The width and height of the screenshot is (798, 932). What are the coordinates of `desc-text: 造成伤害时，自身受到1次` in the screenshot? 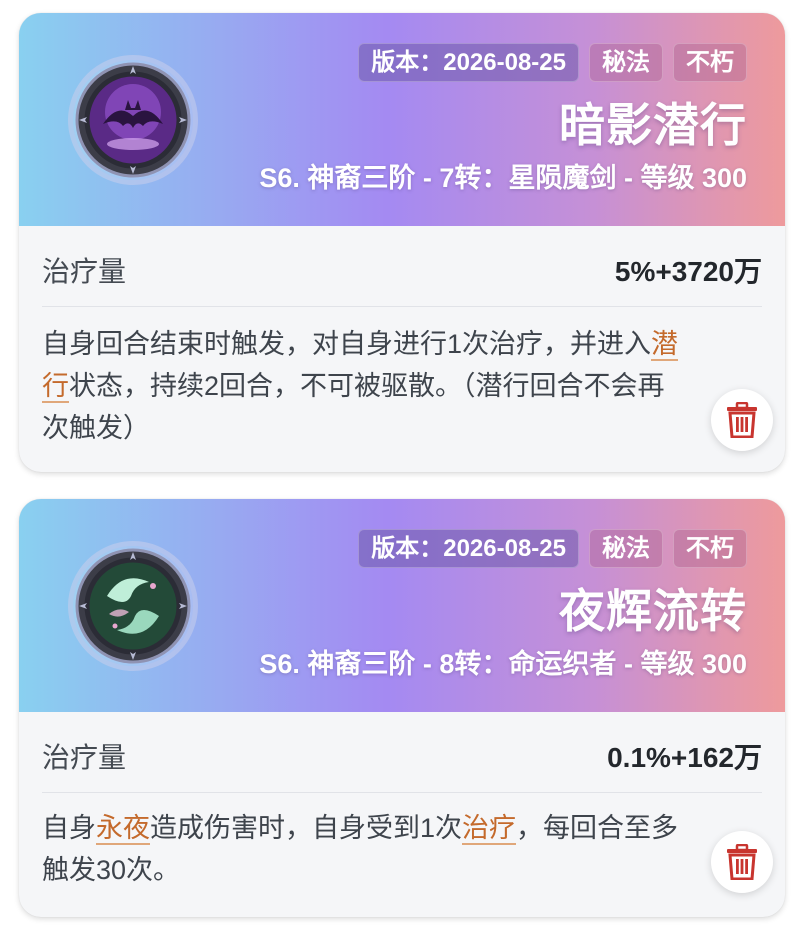 It's located at (306, 828).